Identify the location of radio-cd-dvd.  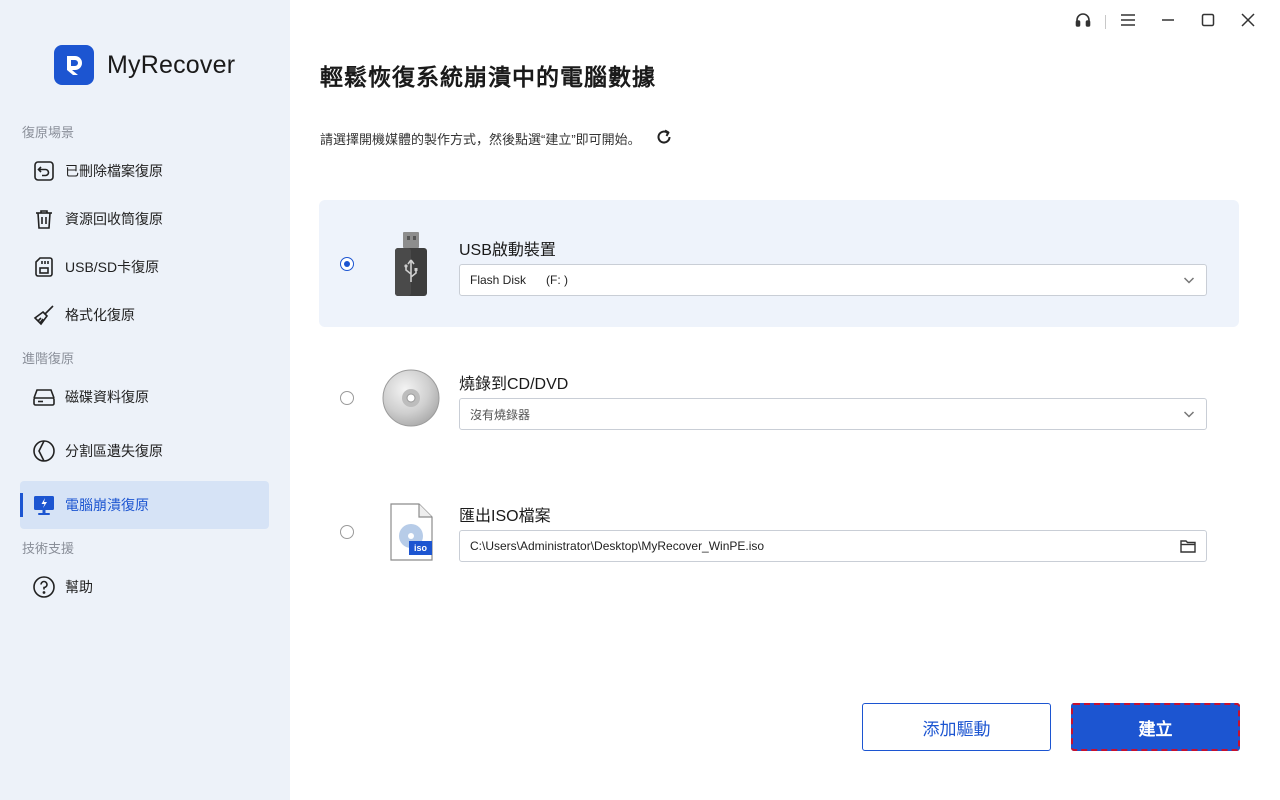
(347, 398).